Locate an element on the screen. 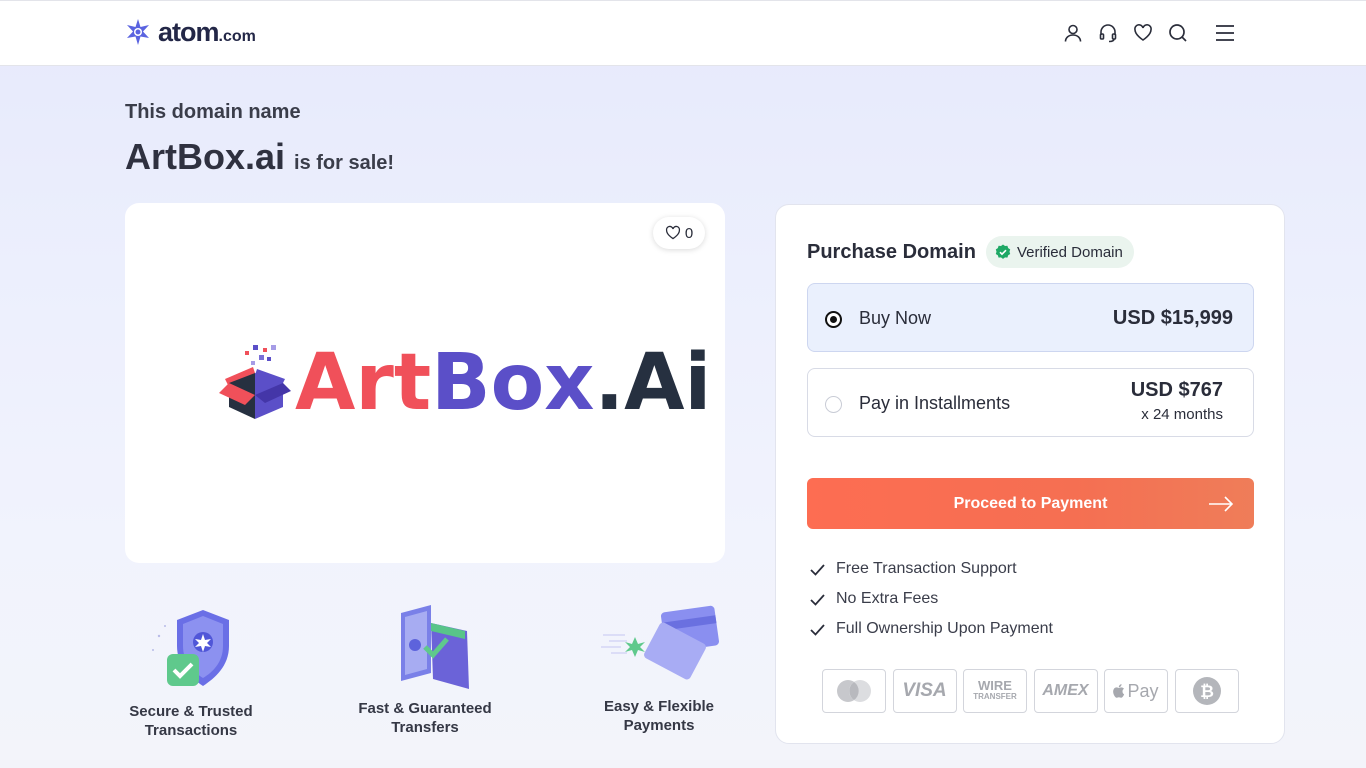 The width and height of the screenshot is (1366, 768). like-count: 0 is located at coordinates (689, 233).